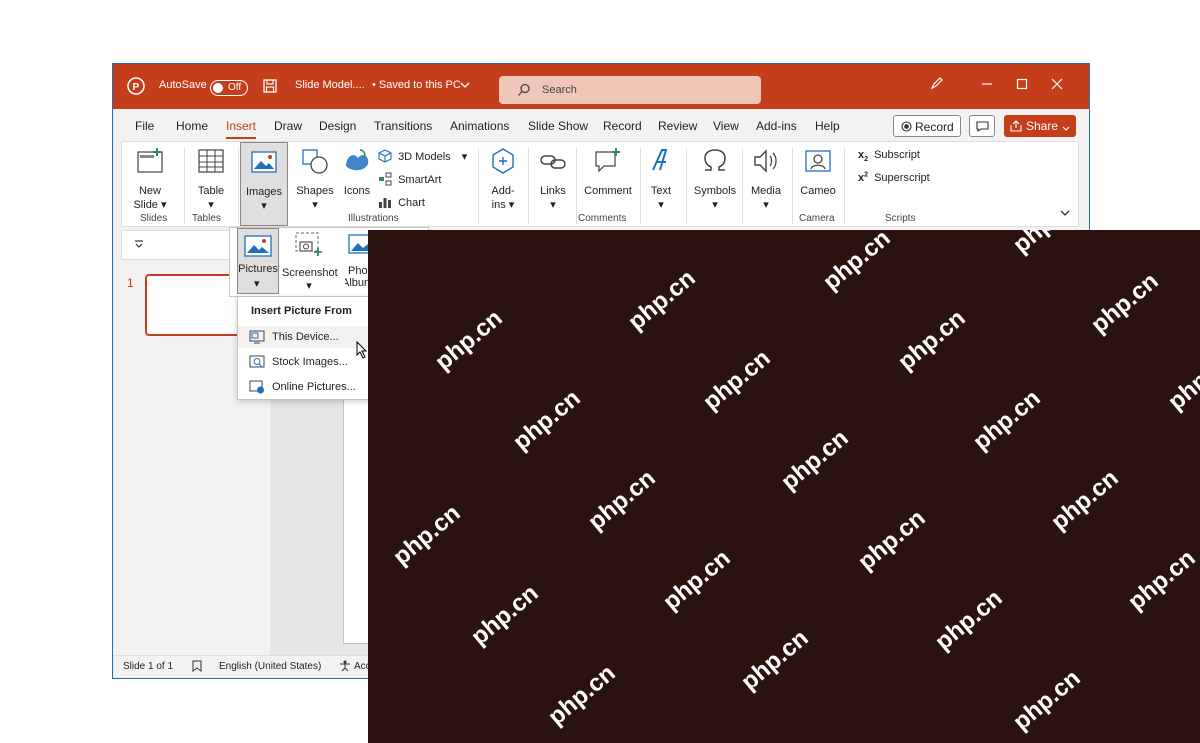 This screenshot has width=1200, height=743. Describe the element at coordinates (416, 85) in the screenshot. I see `save-status: • Saved to this PC` at that location.